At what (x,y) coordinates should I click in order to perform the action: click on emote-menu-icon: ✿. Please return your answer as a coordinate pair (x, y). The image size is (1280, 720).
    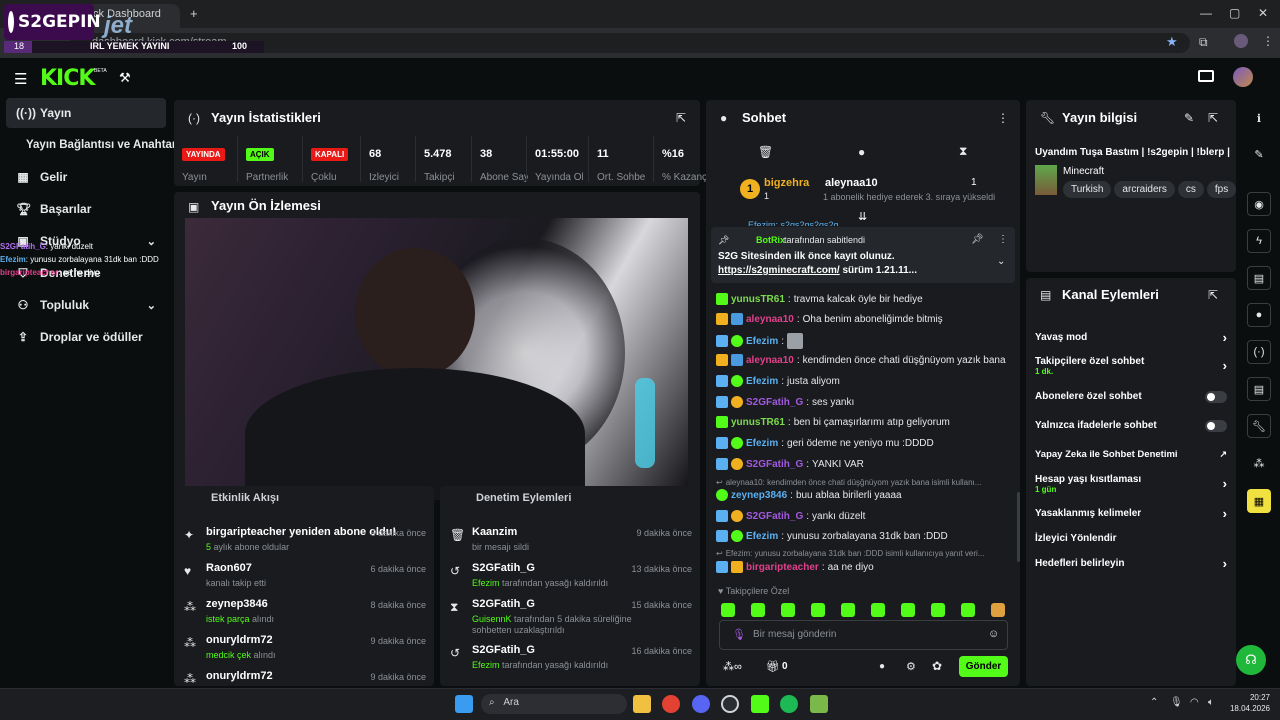
    Looking at the image, I should click on (937, 666).